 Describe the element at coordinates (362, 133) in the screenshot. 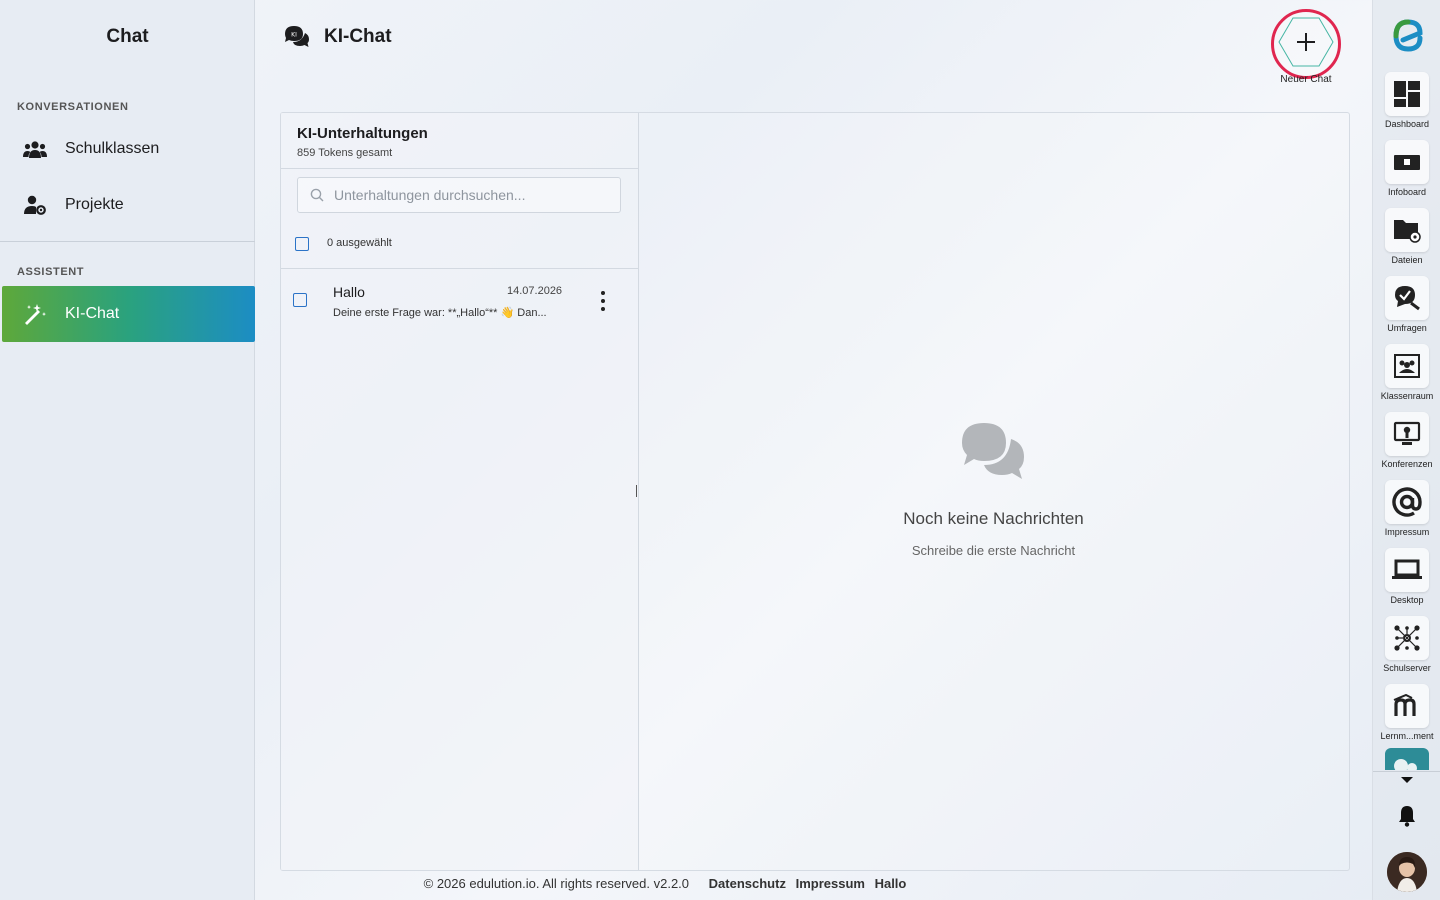

I see `conversation-list-title: KI-Unterhaltungen` at that location.